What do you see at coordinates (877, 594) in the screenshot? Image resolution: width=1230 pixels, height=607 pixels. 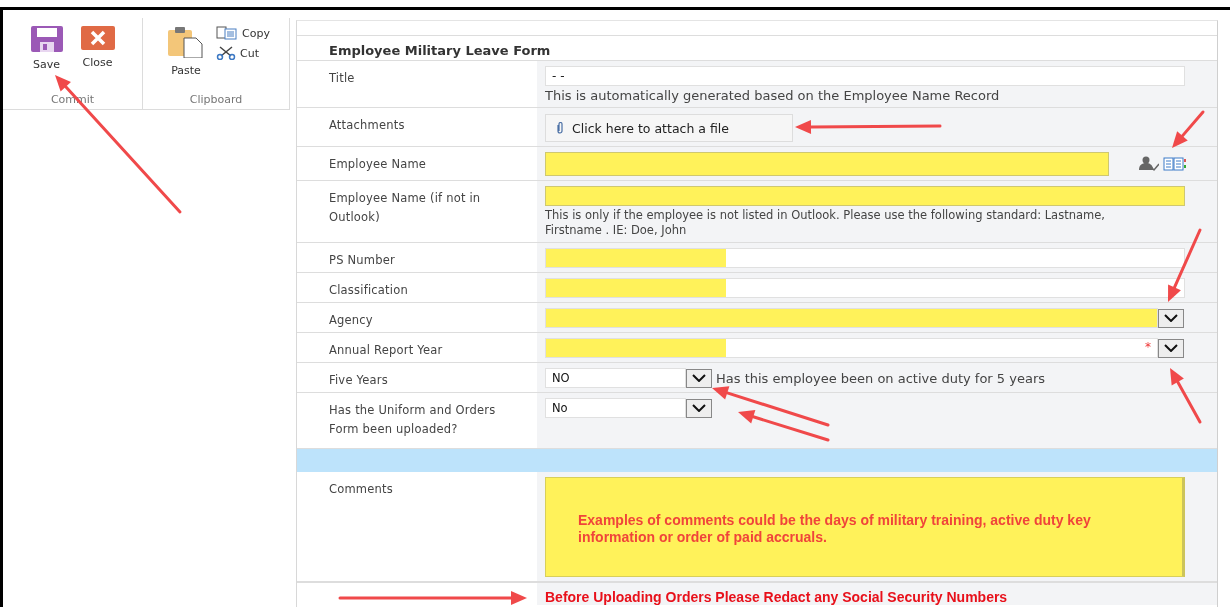 I see `warning-text: Before Uploading Orders Please Redact any Social Security Numbers` at bounding box center [877, 594].